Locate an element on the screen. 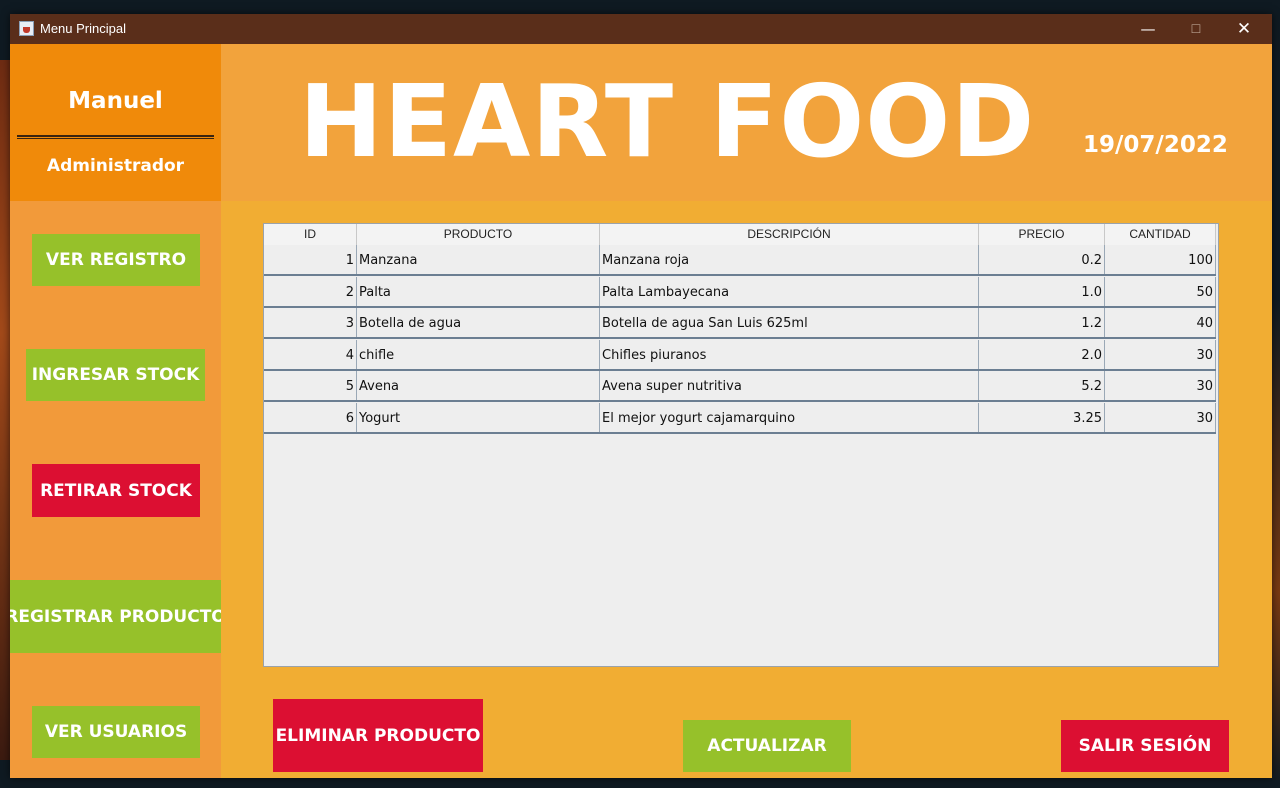 The width and height of the screenshot is (1280, 788). cell-producto: Manzana is located at coordinates (478, 259).